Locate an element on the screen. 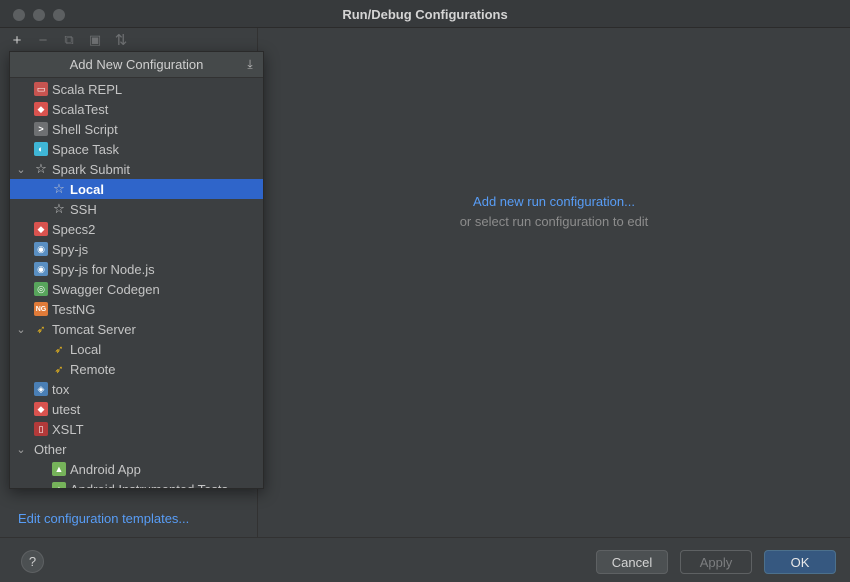  dialog-footer: ? Cancel Apply OK is located at coordinates (425, 559).